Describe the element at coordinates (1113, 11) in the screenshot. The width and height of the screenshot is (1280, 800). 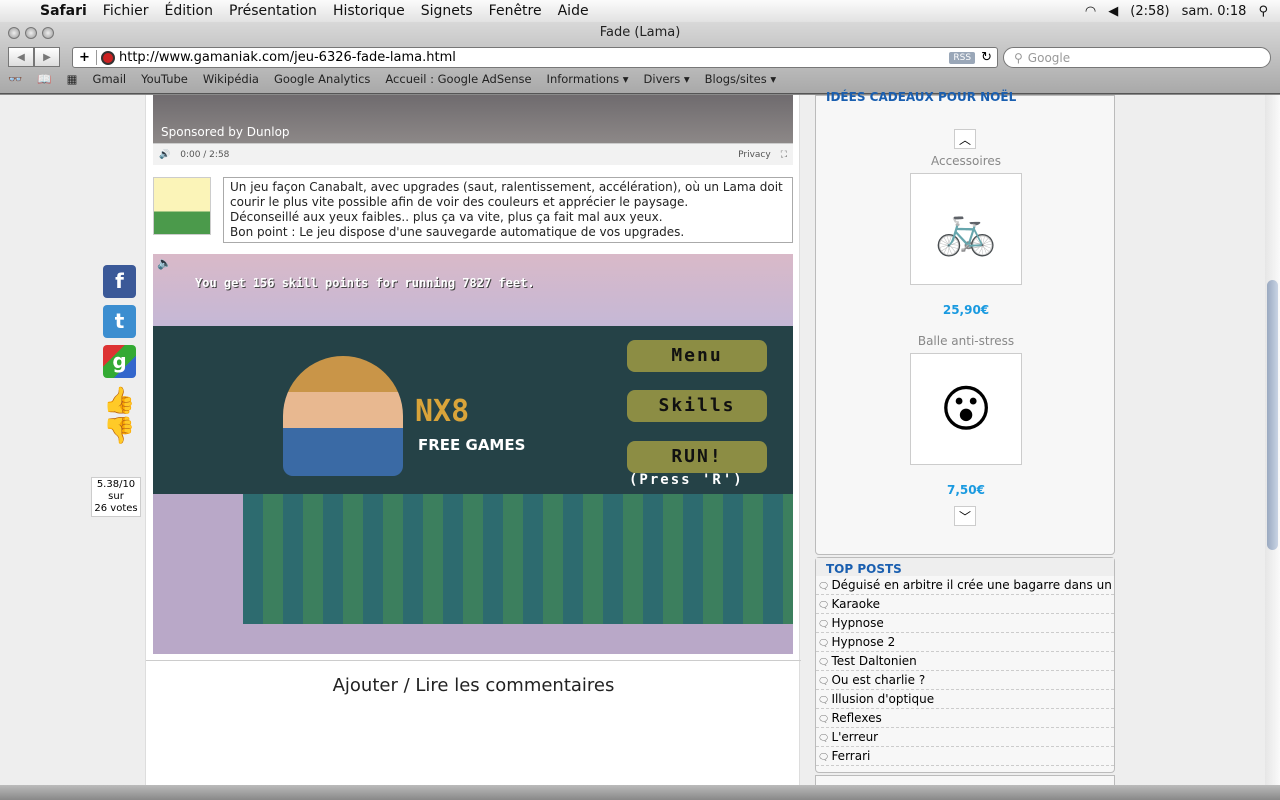
I see `volume-icon: ◀` at that location.